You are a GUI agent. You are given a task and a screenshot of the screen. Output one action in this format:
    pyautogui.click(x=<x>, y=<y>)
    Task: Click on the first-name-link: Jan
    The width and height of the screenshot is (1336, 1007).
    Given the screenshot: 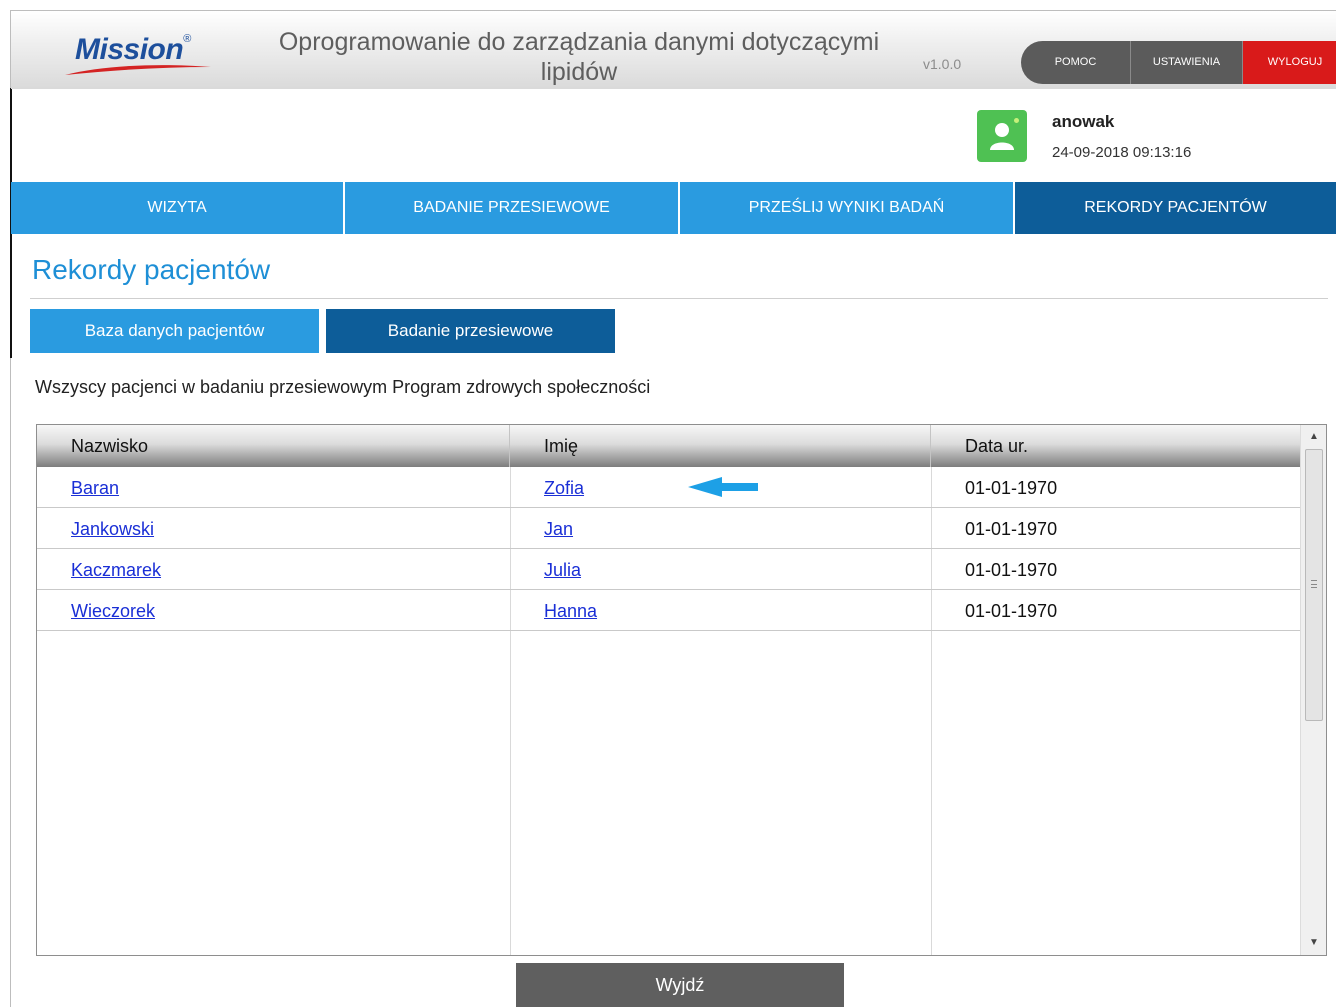 What is the action you would take?
    pyautogui.click(x=558, y=529)
    